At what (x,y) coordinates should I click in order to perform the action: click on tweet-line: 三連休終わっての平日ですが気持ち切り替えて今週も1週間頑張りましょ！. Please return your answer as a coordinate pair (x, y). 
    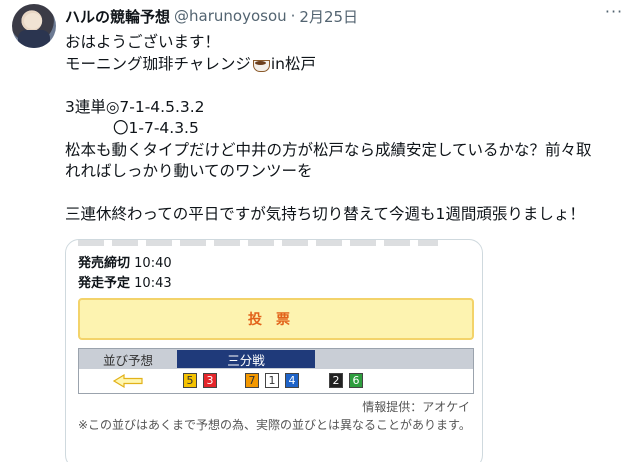
    Looking at the image, I should click on (325, 214).